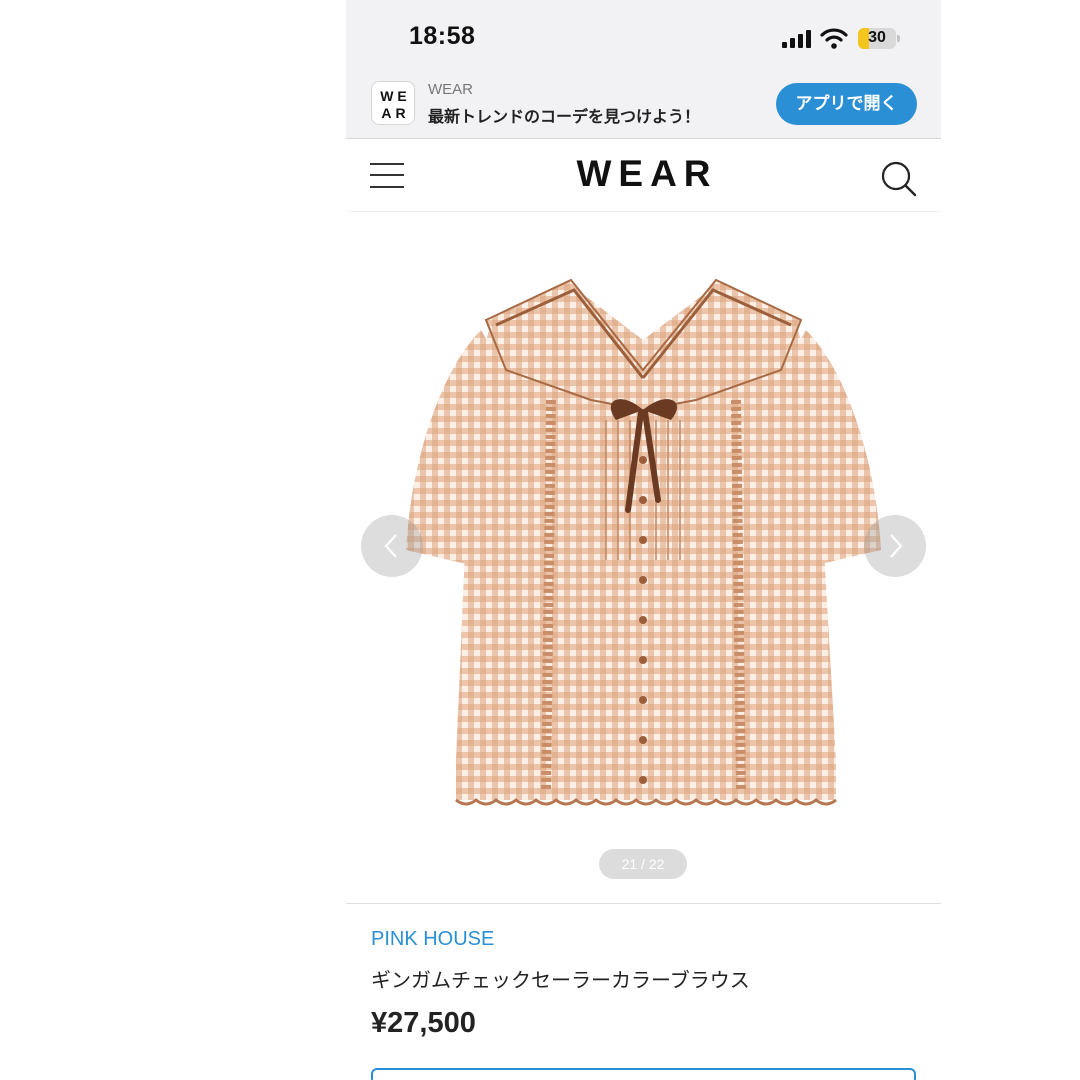 This screenshot has width=1080, height=1080. I want to click on product-price: ¥27,500, so click(423, 1023).